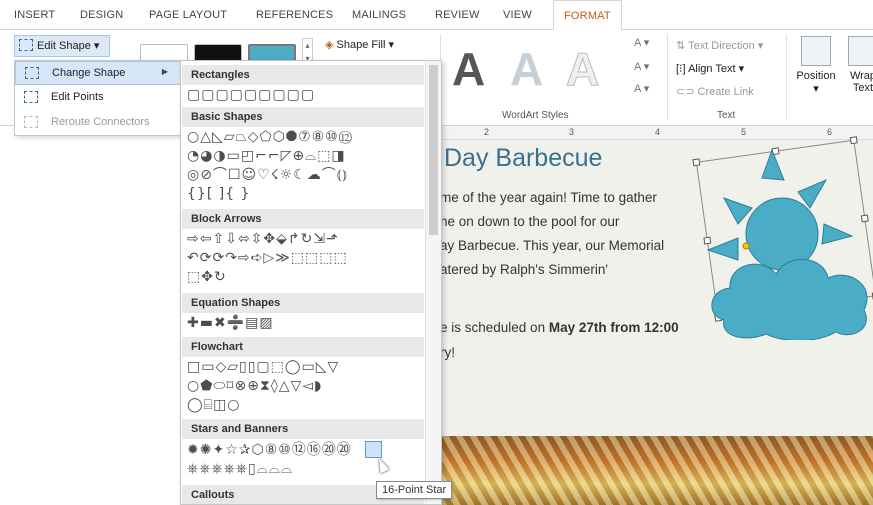 This screenshot has height=505, width=873. I want to click on wordart-styles-label: WordArt Styles, so click(535, 115).